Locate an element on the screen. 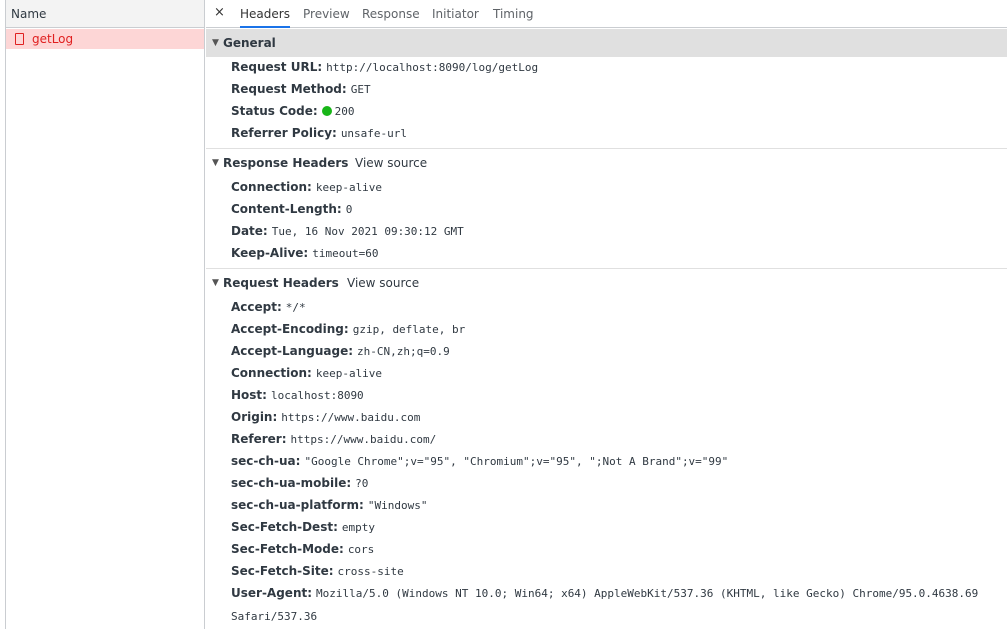 Image resolution: width=1007 pixels, height=629 pixels. response-headers-section: ▼ Response Headers View source is located at coordinates (606, 163).